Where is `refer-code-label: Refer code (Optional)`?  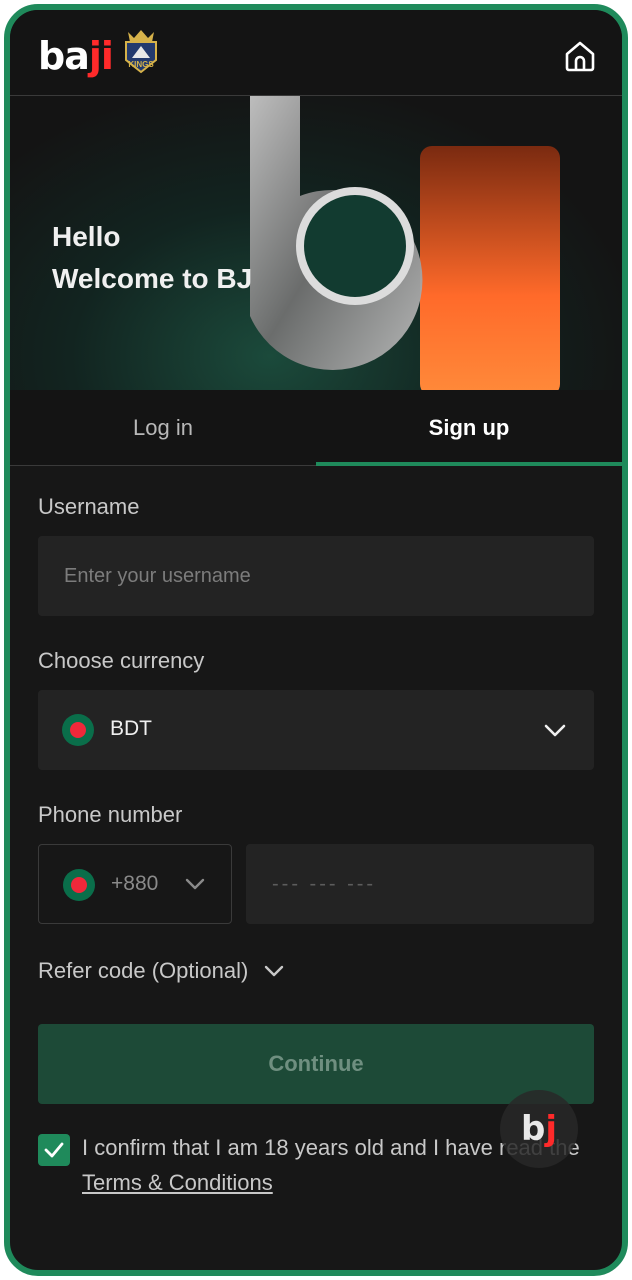 refer-code-label: Refer code (Optional) is located at coordinates (143, 970).